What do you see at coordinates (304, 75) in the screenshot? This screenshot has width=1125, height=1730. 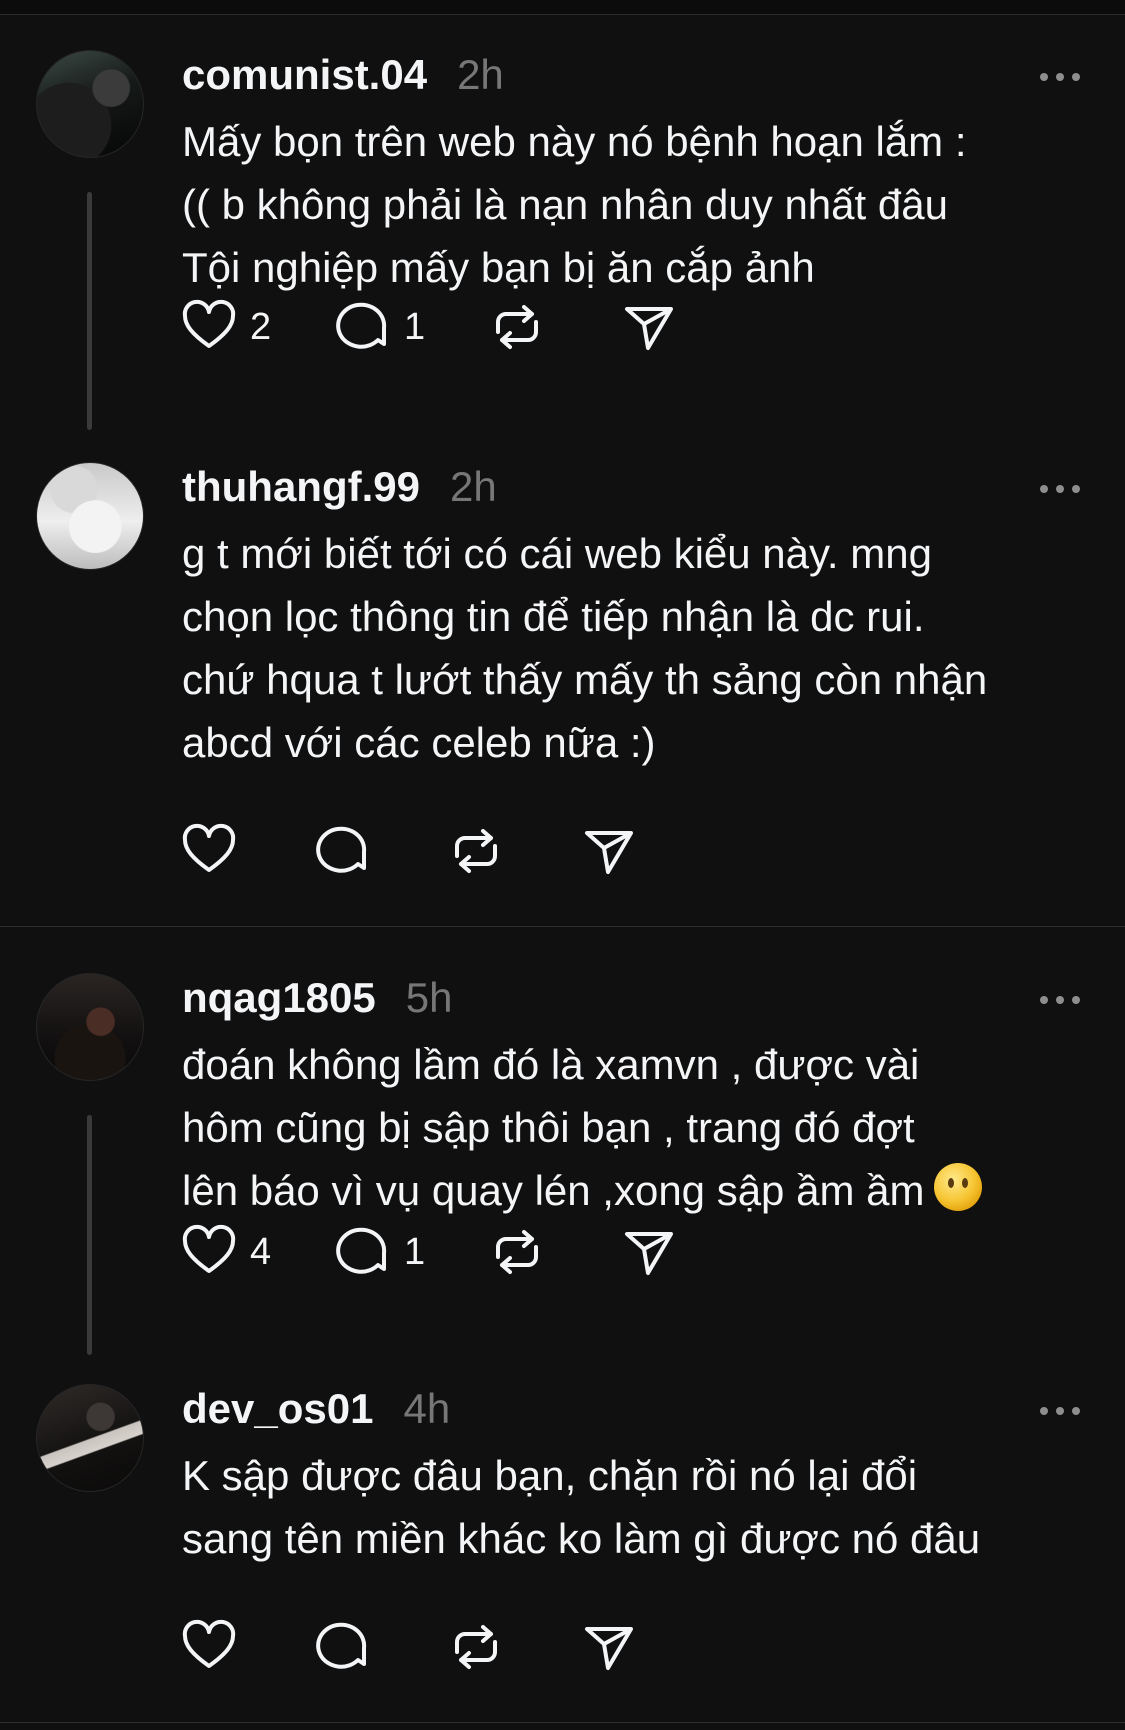 I see `username: comunist.04` at bounding box center [304, 75].